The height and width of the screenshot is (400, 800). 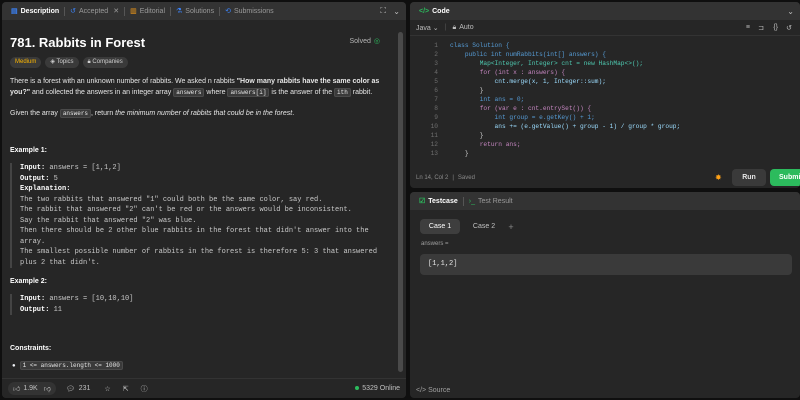 I want to click on case-1-tab: Case 1, so click(x=440, y=226).